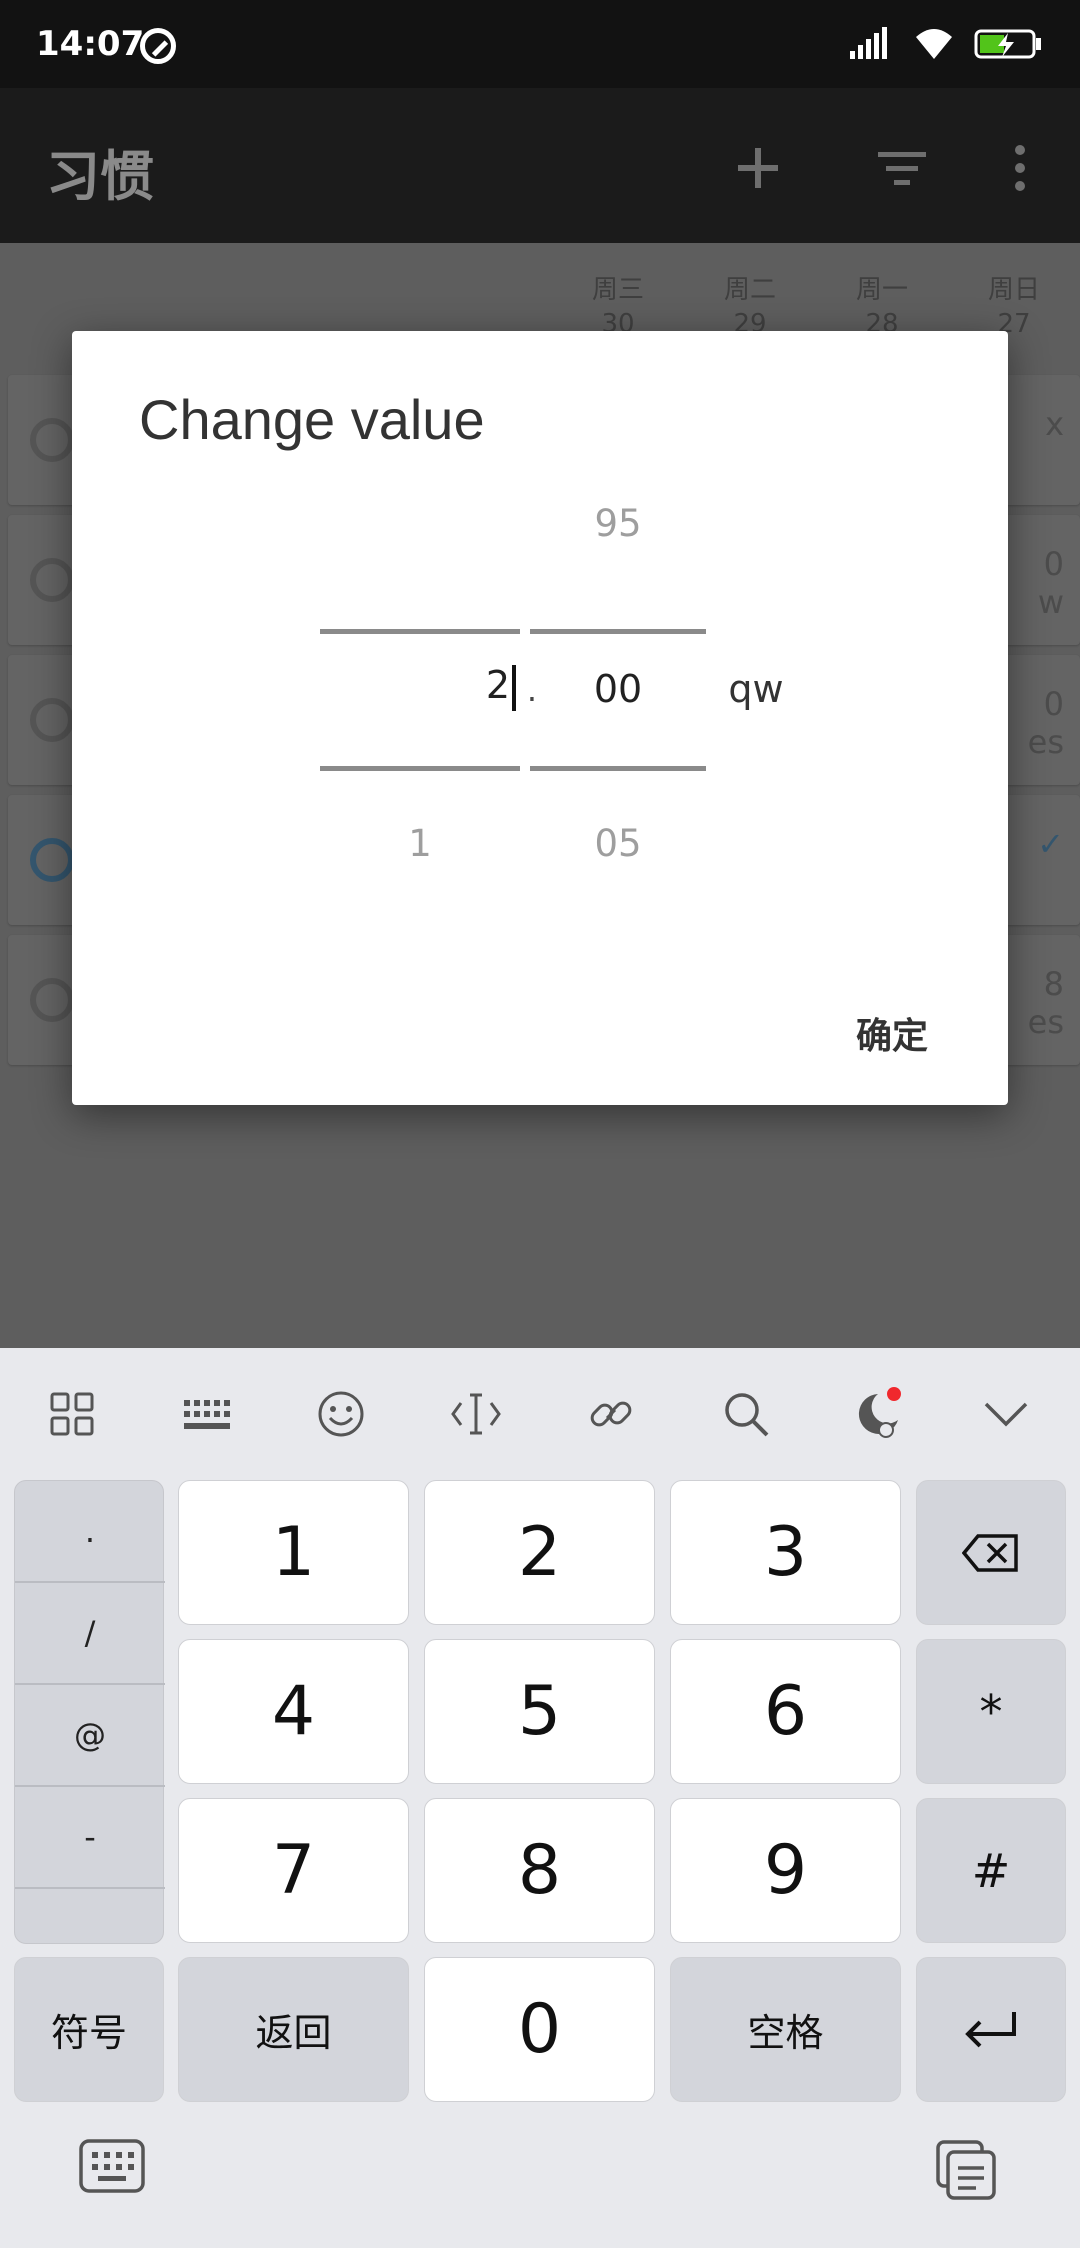  Describe the element at coordinates (1050, 844) in the screenshot. I see `habit-check-value: ✓` at that location.